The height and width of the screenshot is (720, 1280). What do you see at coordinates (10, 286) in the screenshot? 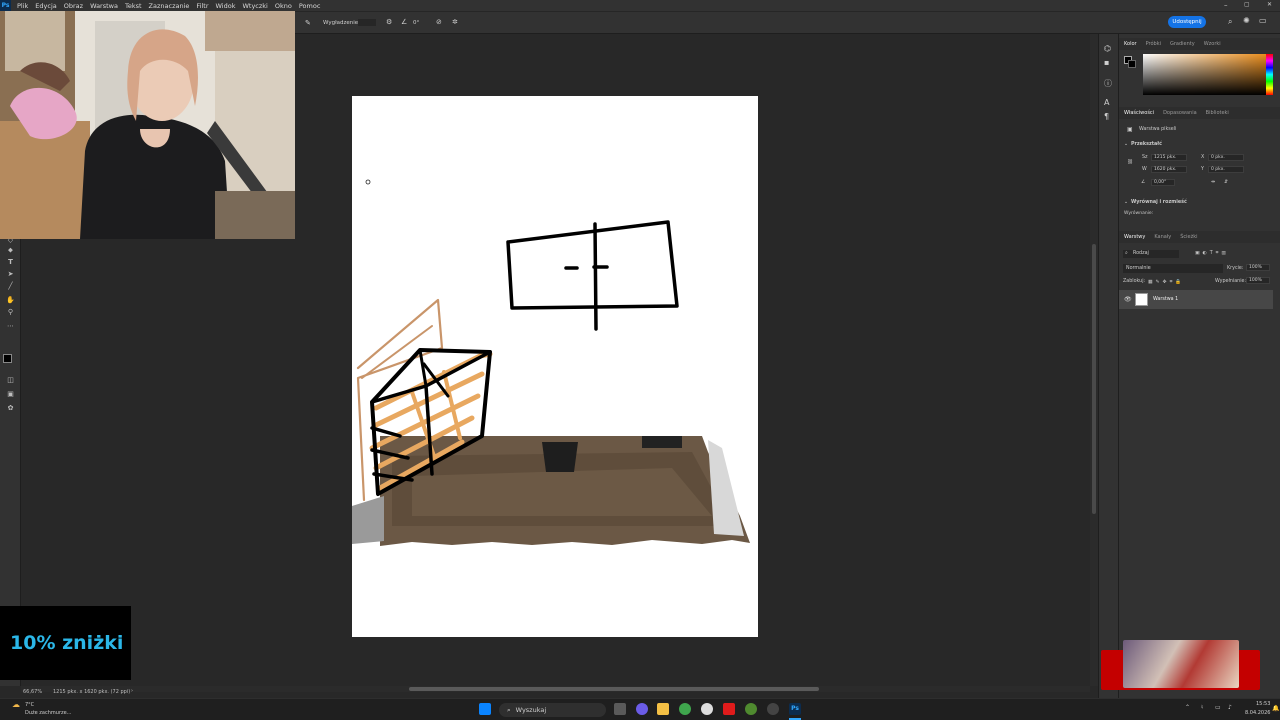
I see `line-tool-icon: ╱` at bounding box center [10, 286].